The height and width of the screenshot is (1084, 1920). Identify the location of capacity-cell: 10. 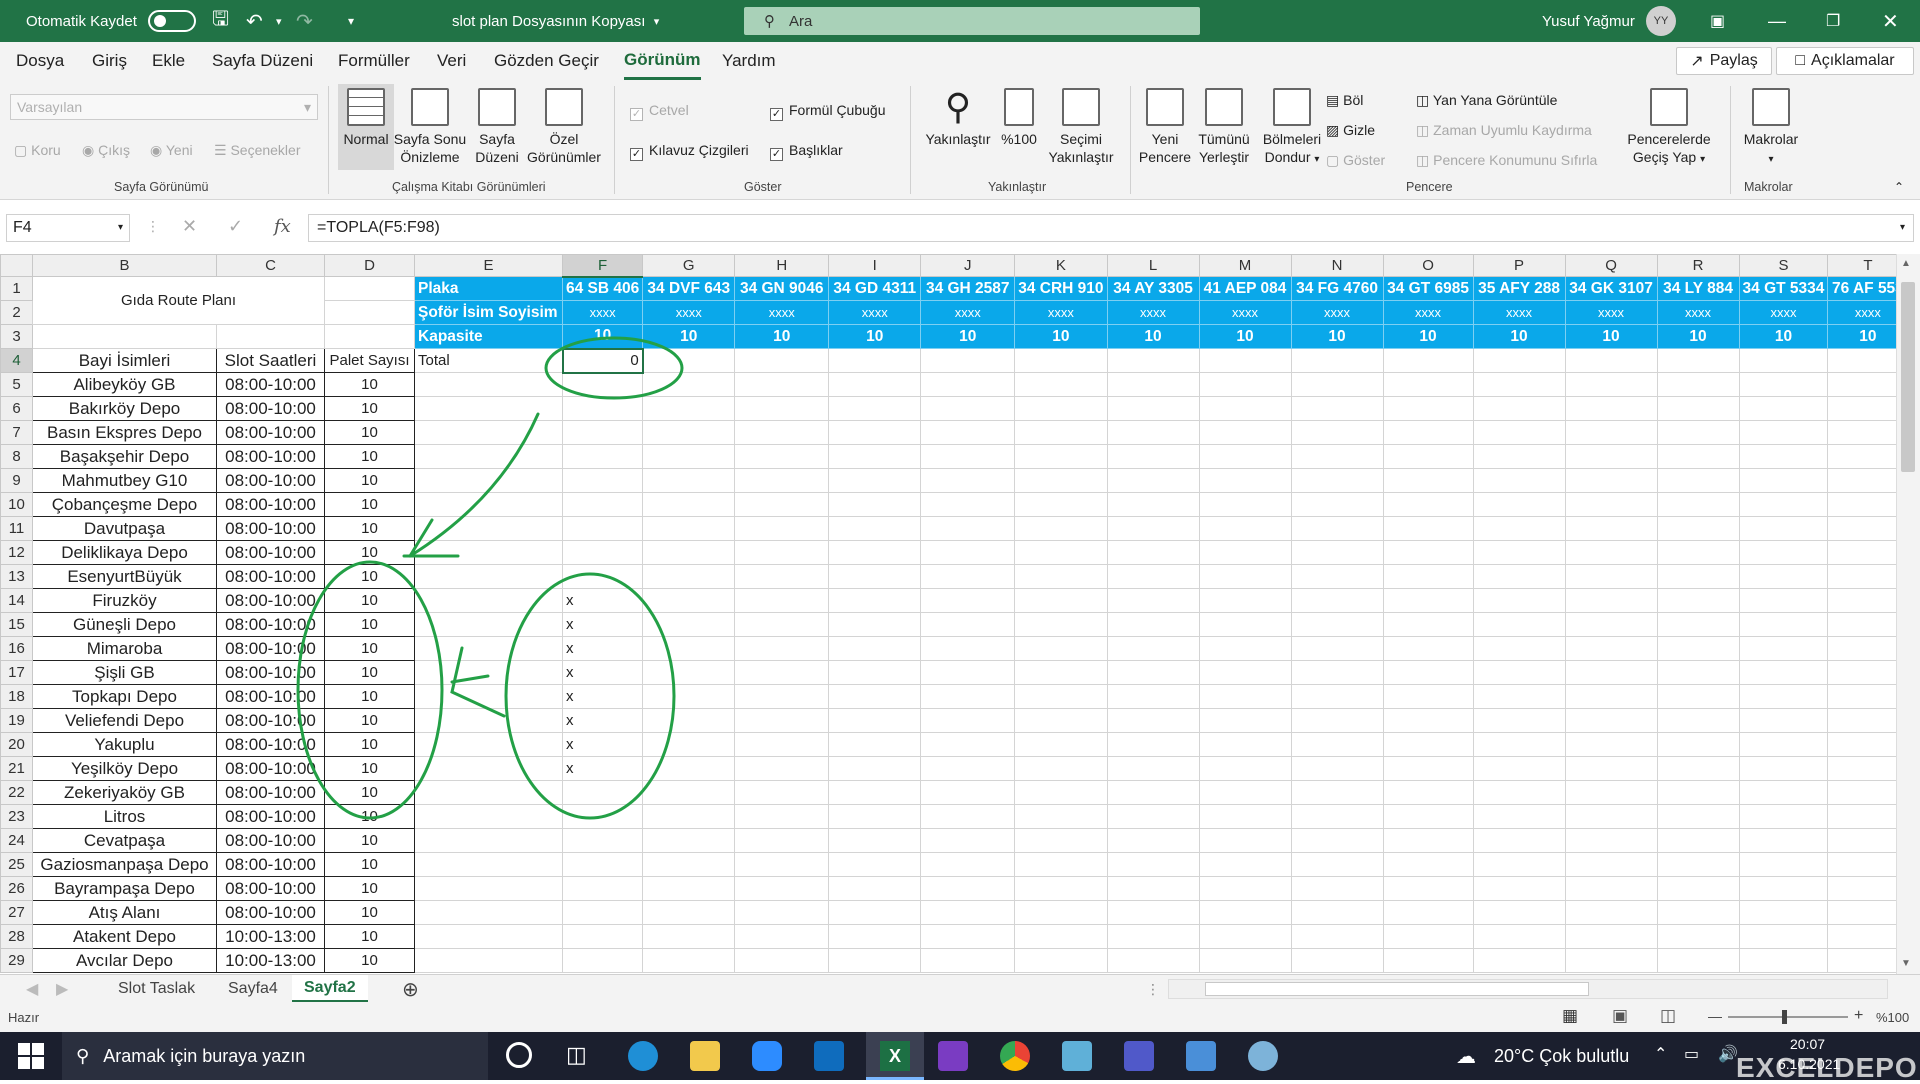
(602, 336).